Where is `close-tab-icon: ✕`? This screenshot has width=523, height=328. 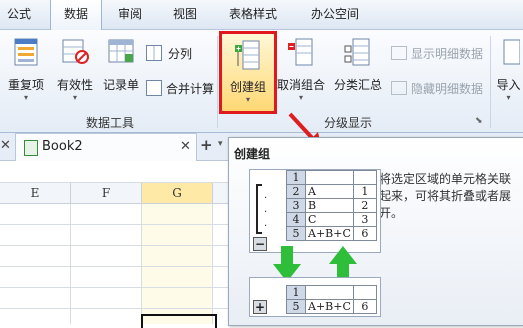
close-tab-icon: ✕ is located at coordinates (185, 146).